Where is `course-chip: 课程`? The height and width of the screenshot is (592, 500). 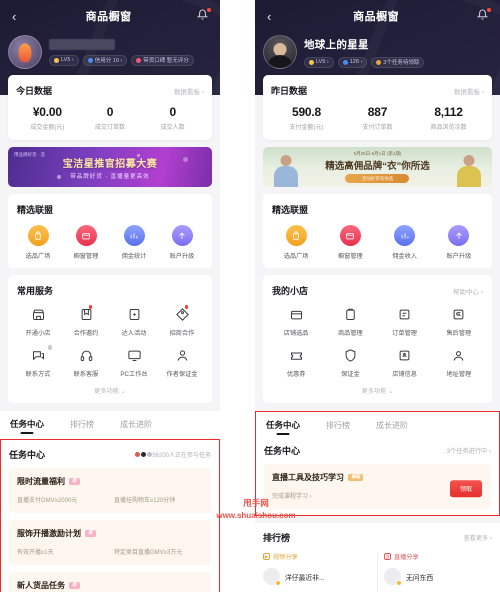
course-chip: 课程 is located at coordinates (355, 477).